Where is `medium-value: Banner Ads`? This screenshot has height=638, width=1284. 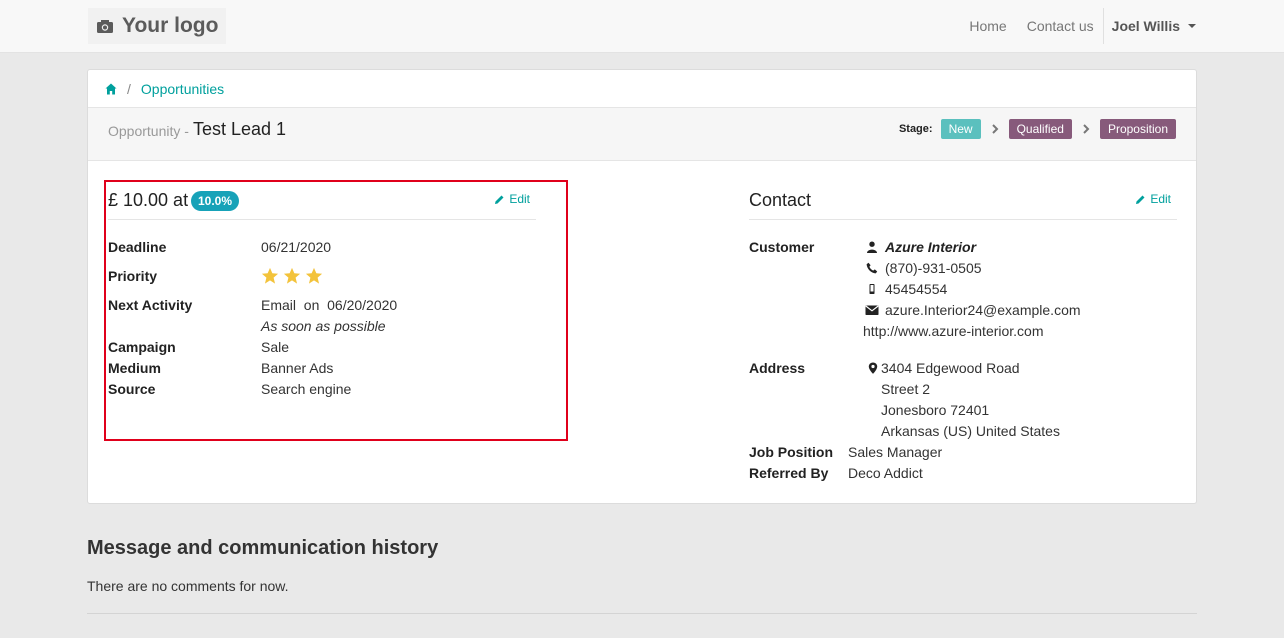 medium-value: Banner Ads is located at coordinates (297, 368).